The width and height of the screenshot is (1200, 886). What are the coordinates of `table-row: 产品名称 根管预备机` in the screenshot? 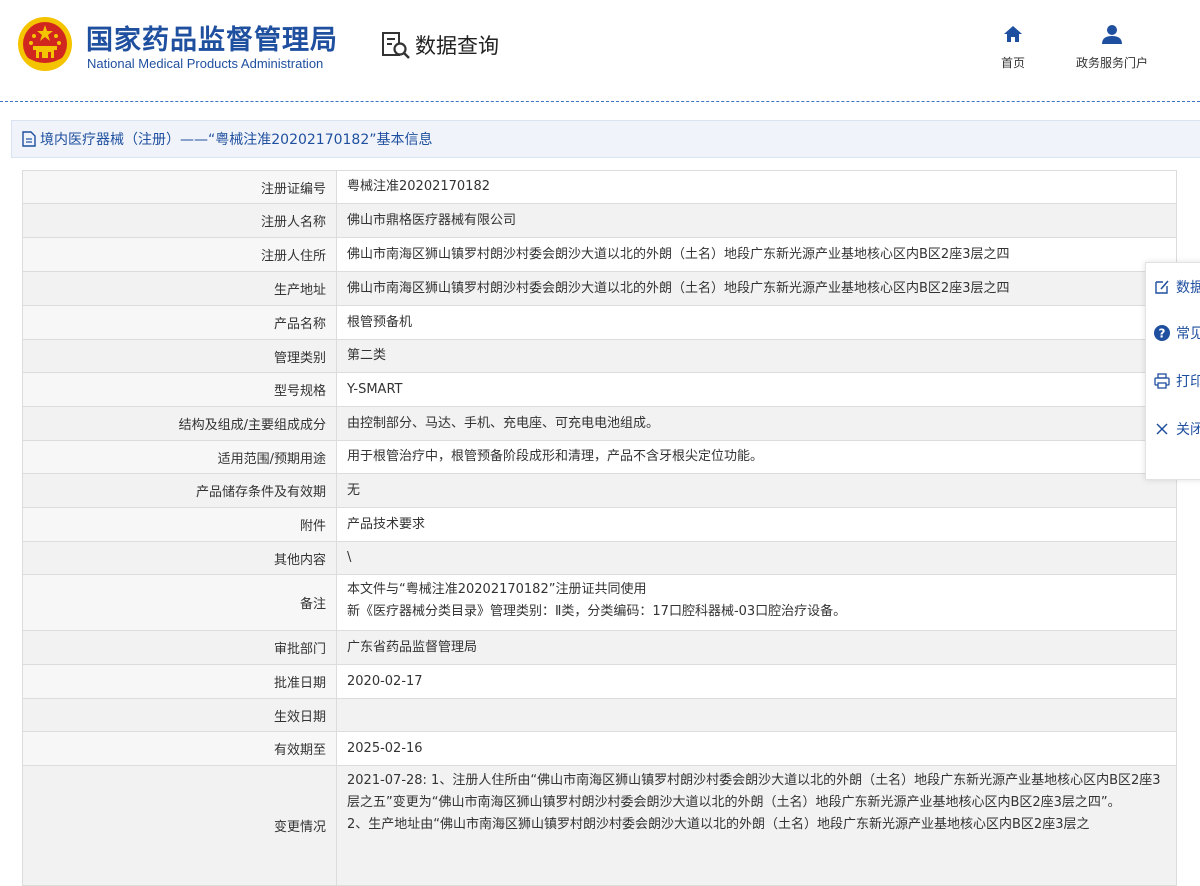 It's located at (599, 322).